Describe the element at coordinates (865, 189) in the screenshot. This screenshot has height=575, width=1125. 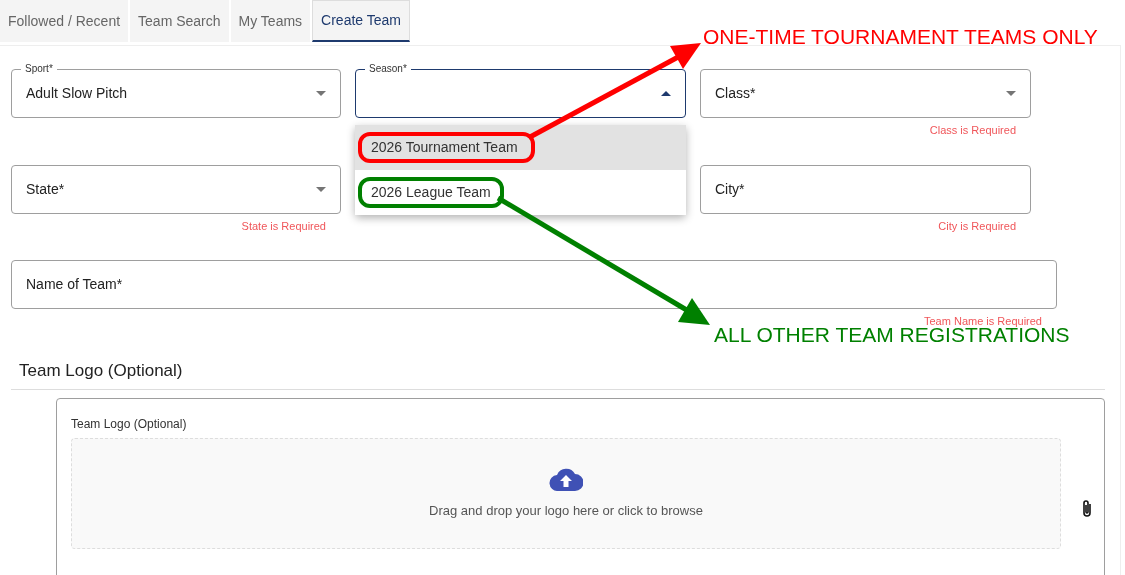
I see `input-field: City*` at that location.